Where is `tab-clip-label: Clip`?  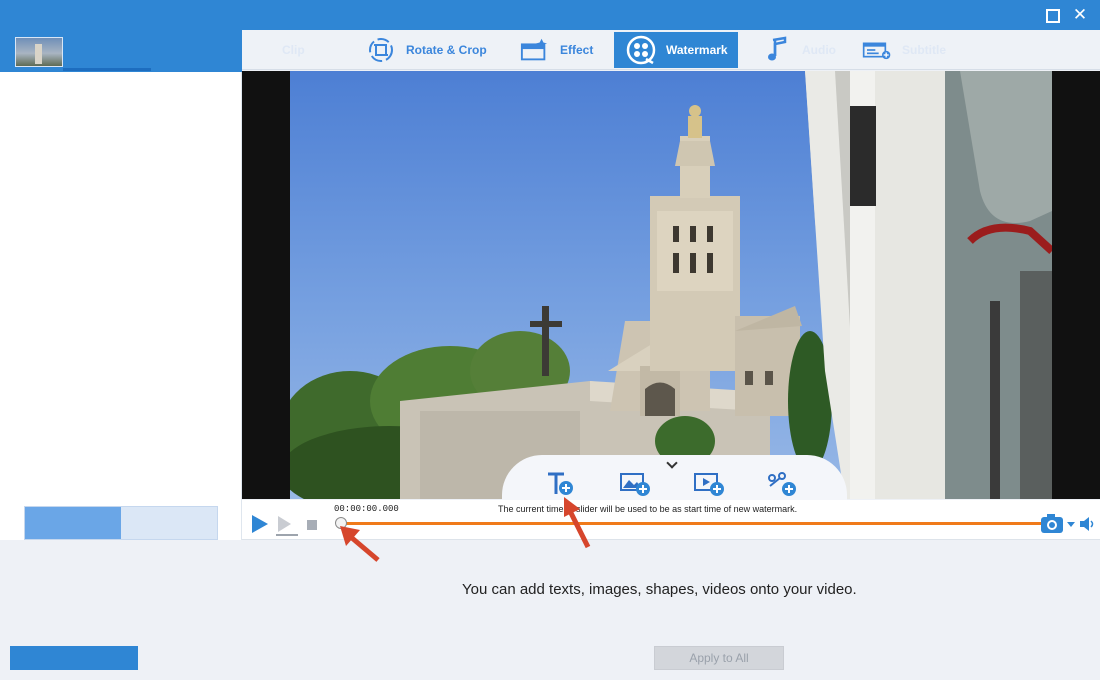 tab-clip-label: Clip is located at coordinates (293, 50).